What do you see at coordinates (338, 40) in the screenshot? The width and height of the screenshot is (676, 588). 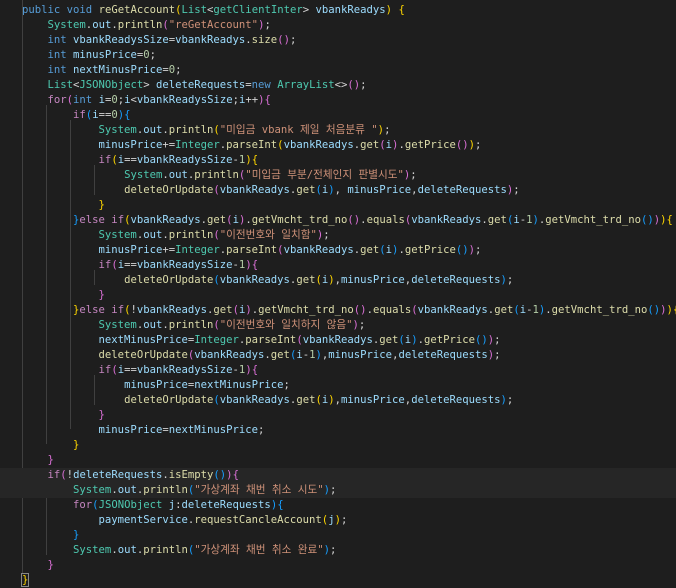 I see `code-line: int vbankReadysSize=vbankReadys.size();` at bounding box center [338, 40].